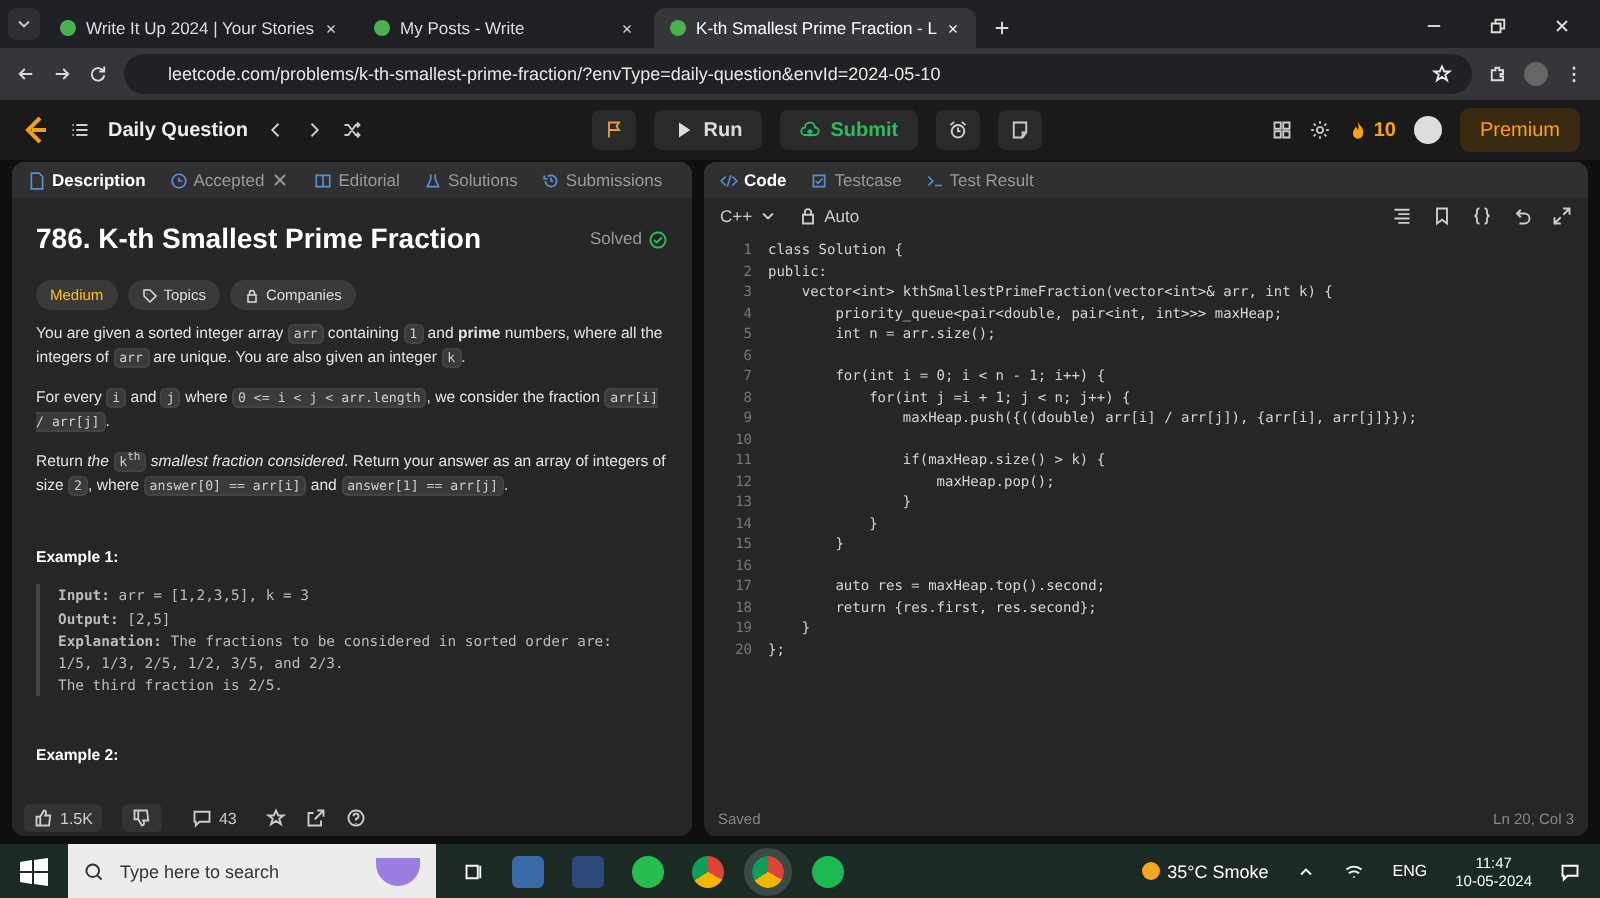  I want to click on address-bar: leetcode.com/problems/k-th-smallest-prime-fraction/?envType=daily-question&envId=2024-05-10, so click(798, 74).